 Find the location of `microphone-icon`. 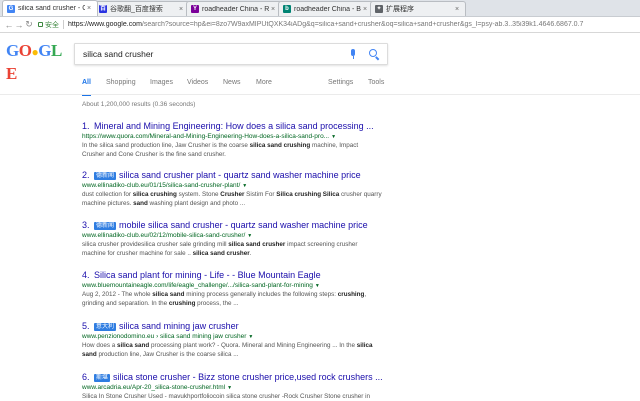

microphone-icon is located at coordinates (353, 54).